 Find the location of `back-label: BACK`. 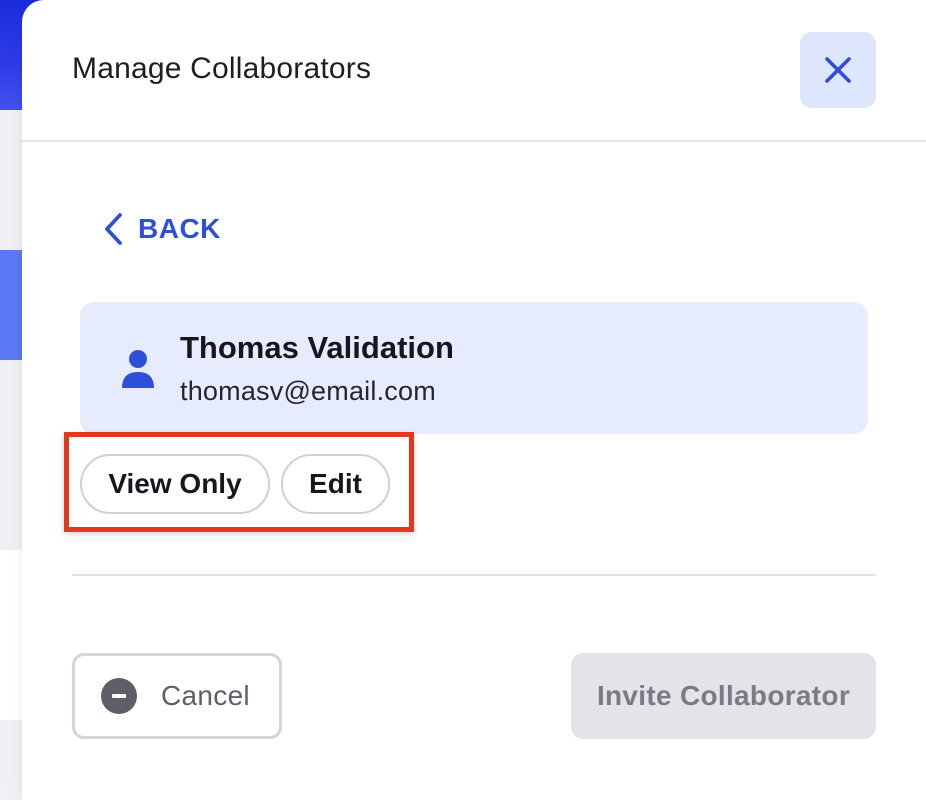

back-label: BACK is located at coordinates (179, 228).